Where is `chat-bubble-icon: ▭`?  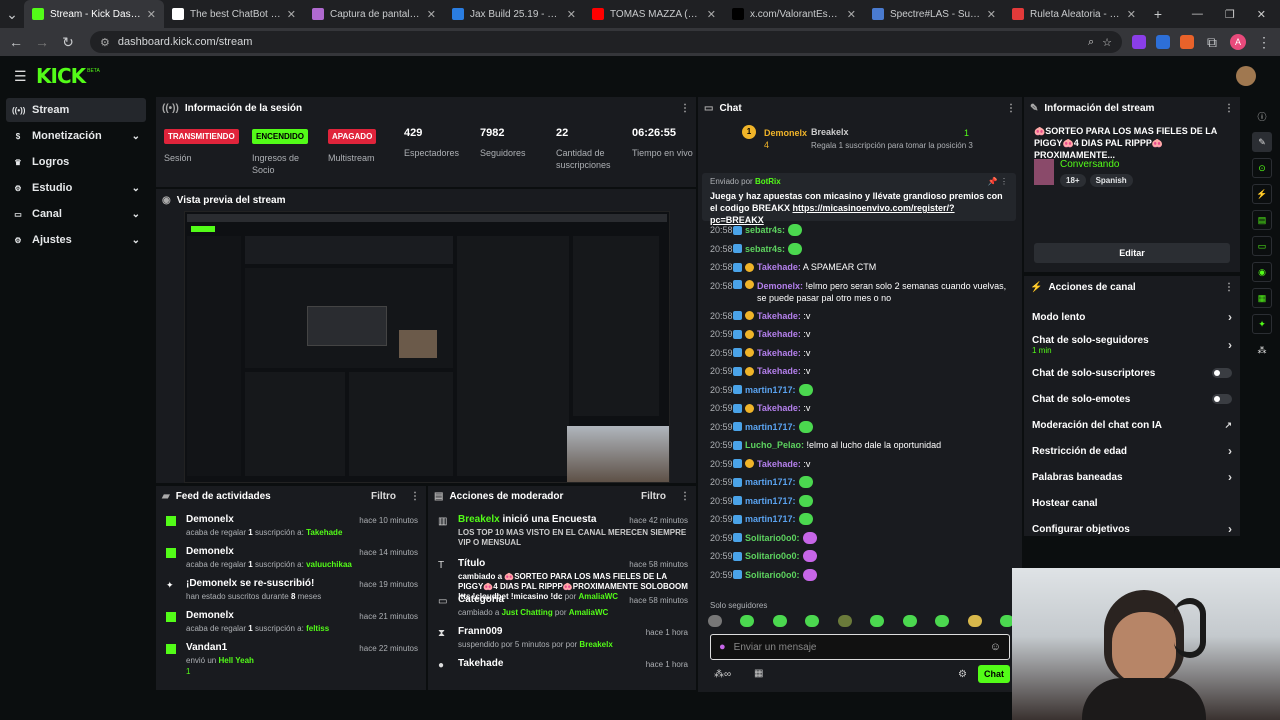 chat-bubble-icon: ▭ is located at coordinates (1262, 246).